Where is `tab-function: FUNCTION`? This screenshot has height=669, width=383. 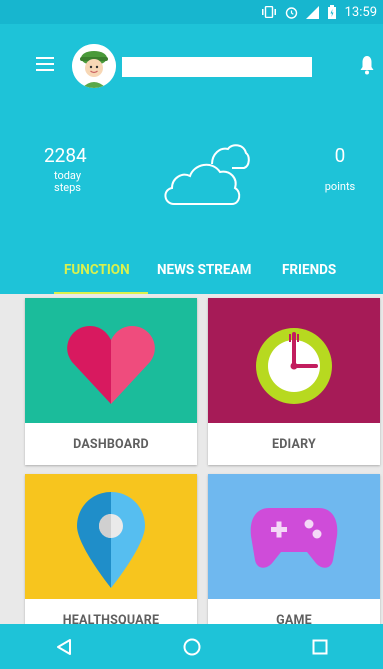
tab-function: FUNCTION is located at coordinates (97, 270).